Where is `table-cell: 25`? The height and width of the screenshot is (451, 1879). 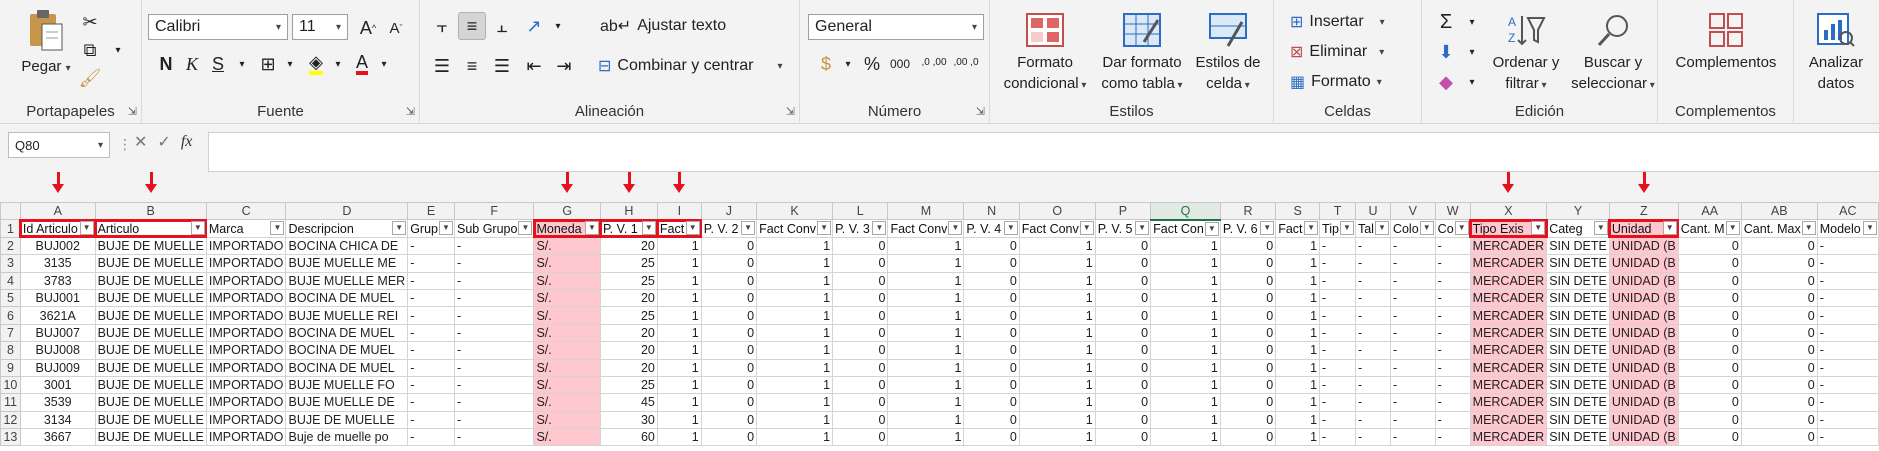
table-cell: 25 is located at coordinates (628, 385).